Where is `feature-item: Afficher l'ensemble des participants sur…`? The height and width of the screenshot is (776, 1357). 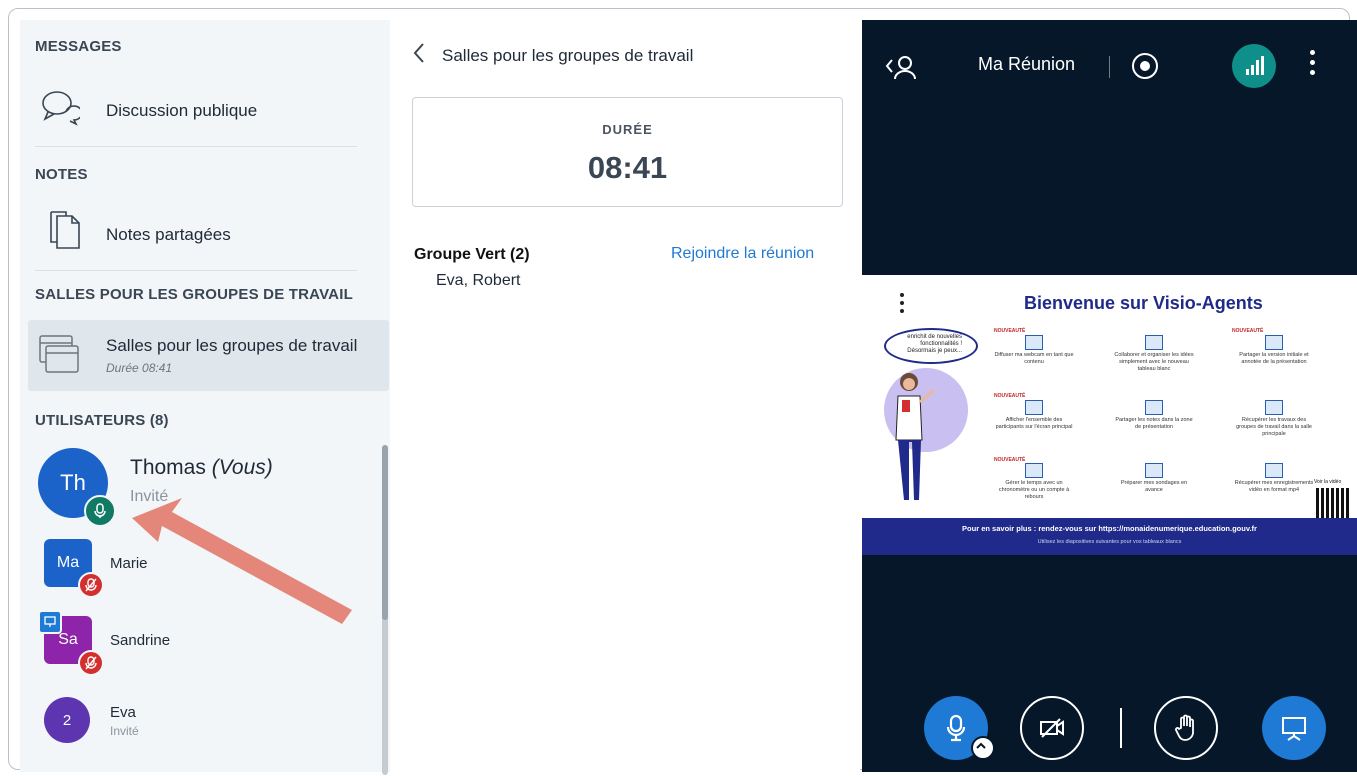
feature-item: Afficher l'ensemble des participants sur… is located at coordinates (1034, 415).